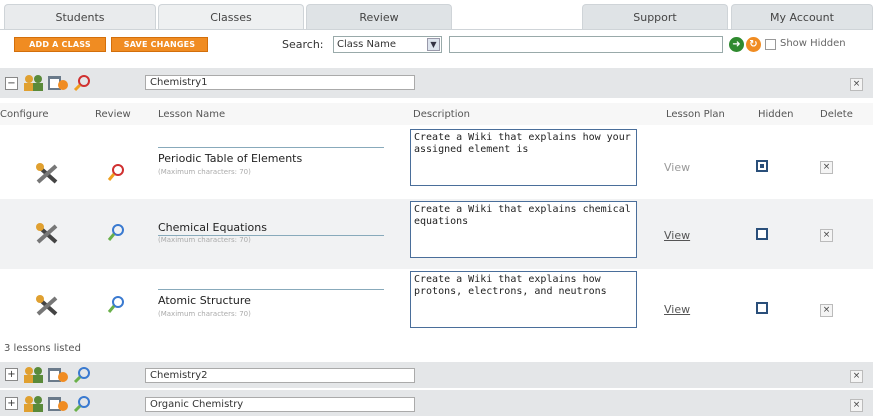 The height and width of the screenshot is (416, 873). Describe the element at coordinates (11, 83) in the screenshot. I see `collapse-icon: −` at that location.